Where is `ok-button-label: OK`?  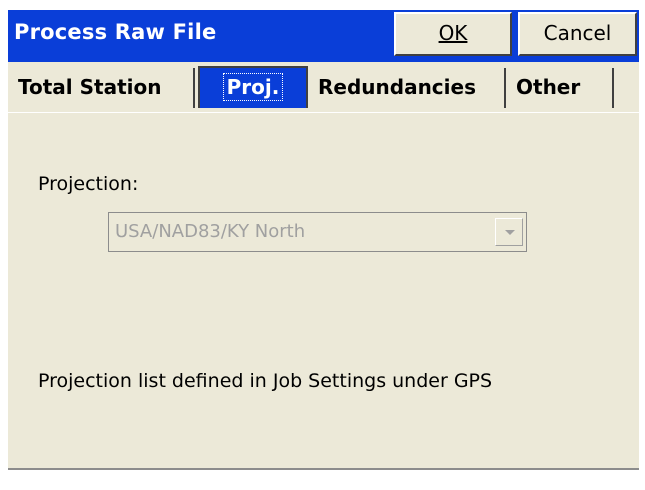 ok-button-label: OK is located at coordinates (453, 33).